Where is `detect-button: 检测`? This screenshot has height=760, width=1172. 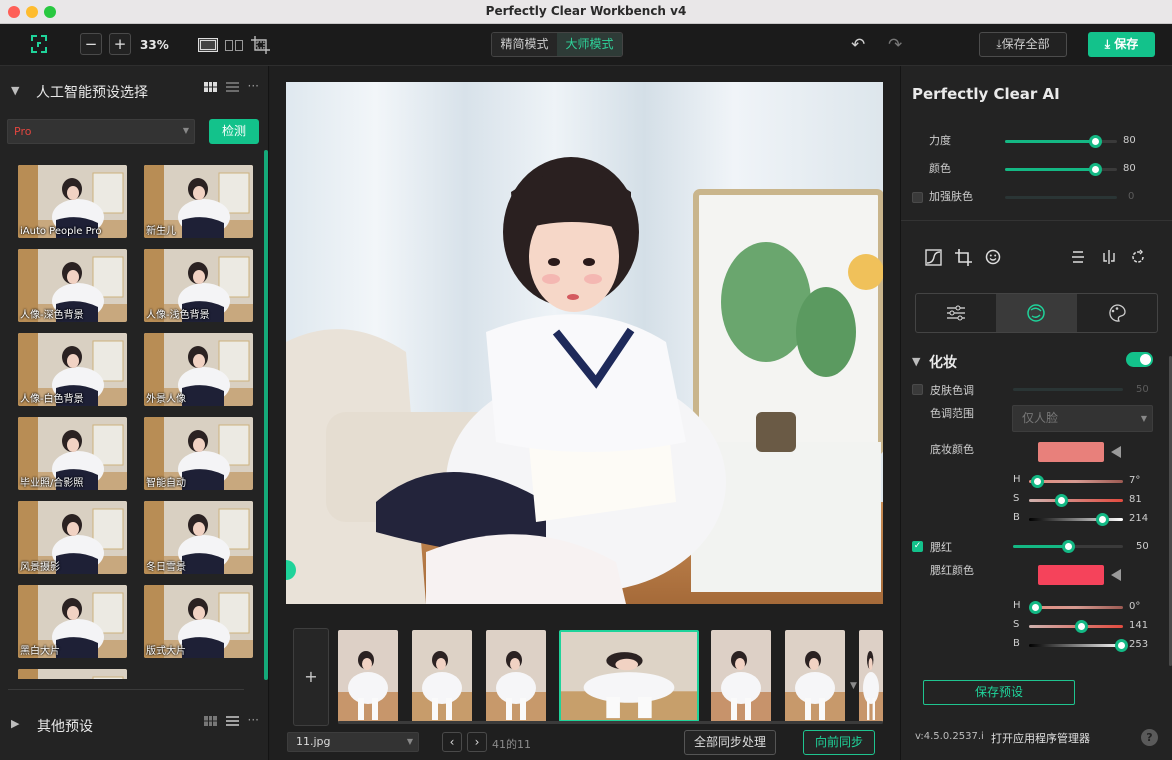
detect-button: 检测 is located at coordinates (234, 131).